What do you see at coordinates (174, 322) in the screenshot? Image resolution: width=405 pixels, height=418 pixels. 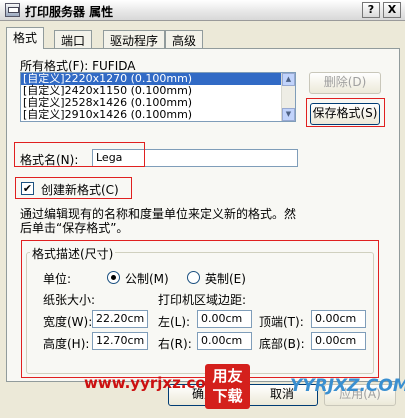 I see `left-margin-label: 左(L):` at bounding box center [174, 322].